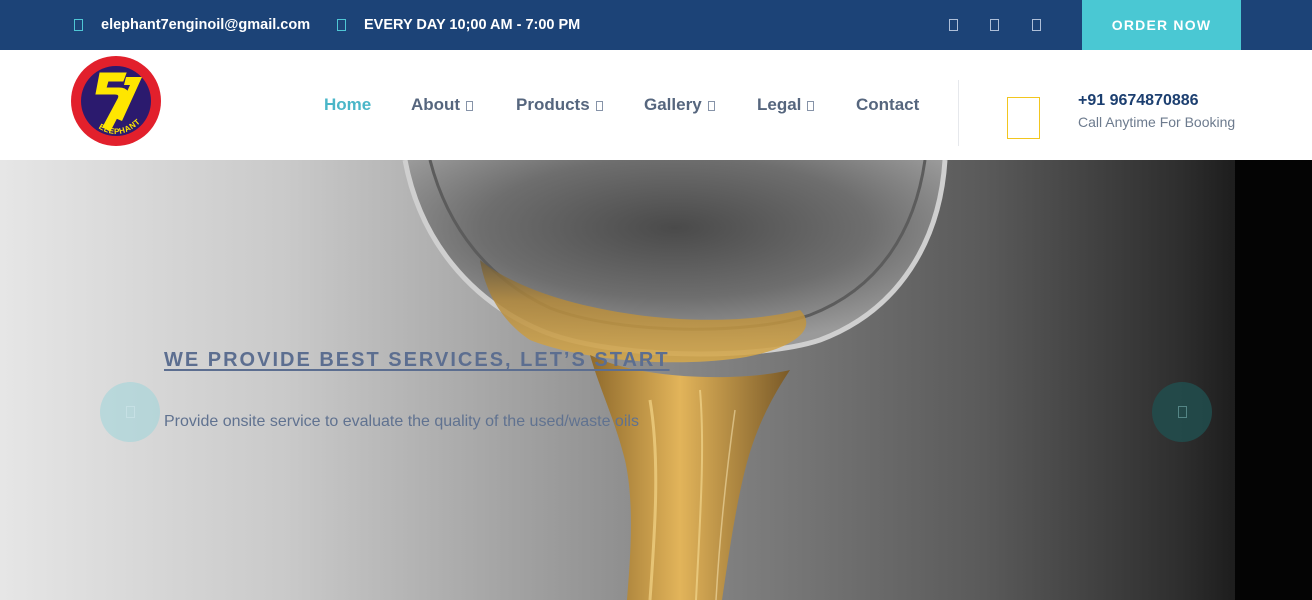  I want to click on nav-gallery-label: Gallery, so click(673, 105).